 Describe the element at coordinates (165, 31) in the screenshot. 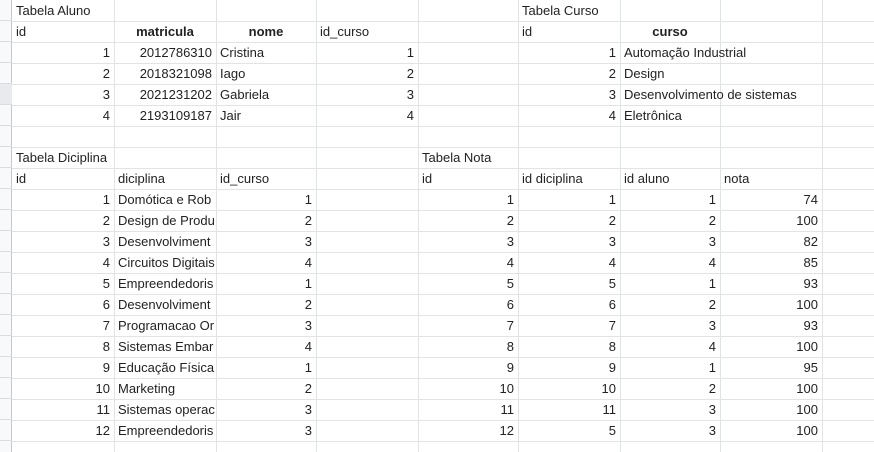

I see `column-header: matricula` at that location.